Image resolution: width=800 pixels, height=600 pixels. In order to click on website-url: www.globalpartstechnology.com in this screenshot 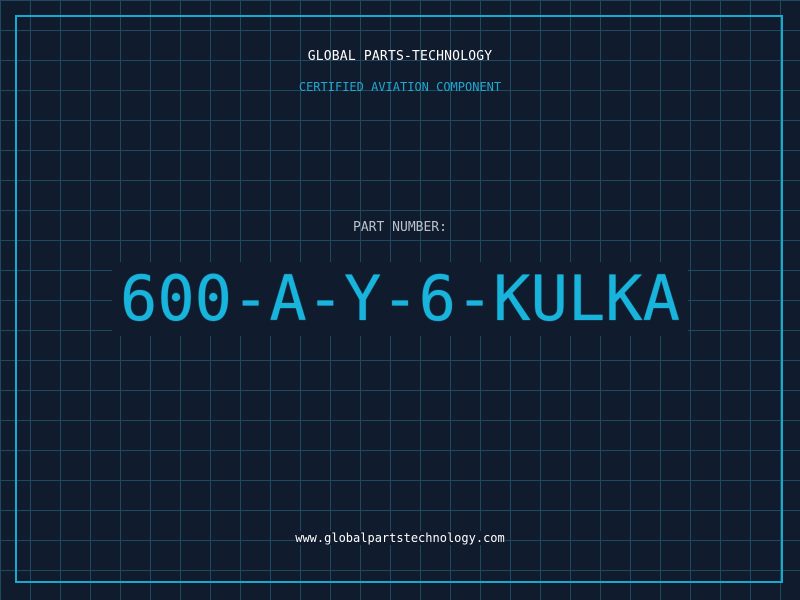, I will do `click(400, 538)`.